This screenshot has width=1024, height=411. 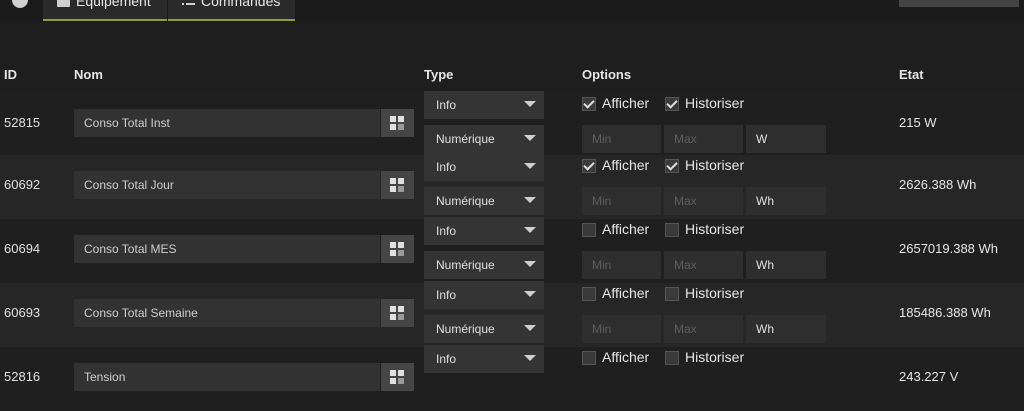 What do you see at coordinates (105, 10) in the screenshot?
I see `tab-equipement: Equipement` at bounding box center [105, 10].